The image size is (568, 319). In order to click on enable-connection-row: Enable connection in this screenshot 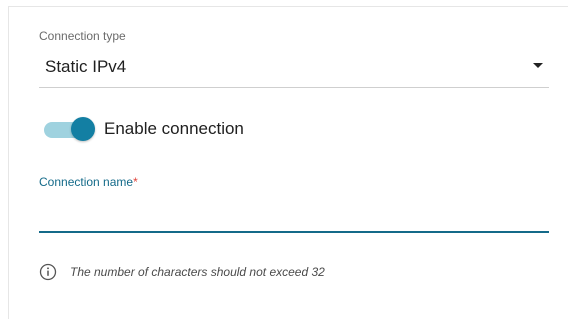, I will do `click(194, 130)`.